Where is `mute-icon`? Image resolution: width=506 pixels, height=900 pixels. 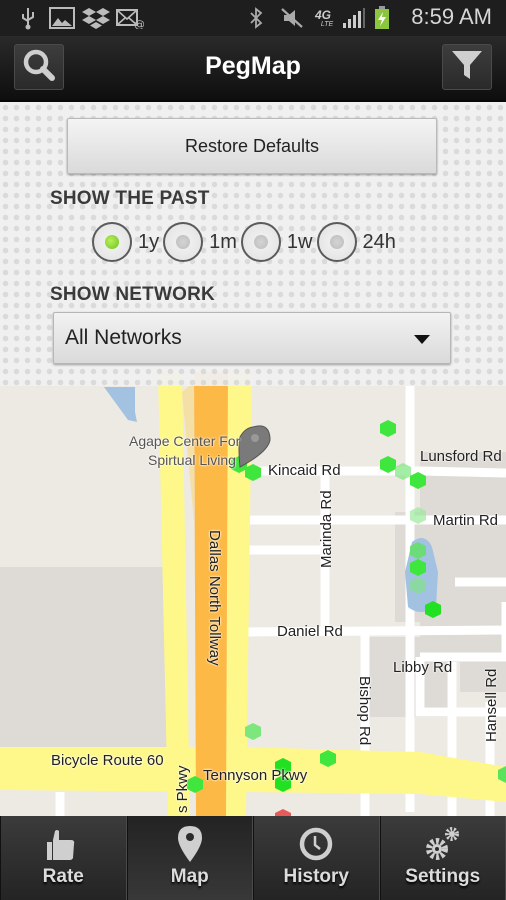
mute-icon is located at coordinates (292, 18).